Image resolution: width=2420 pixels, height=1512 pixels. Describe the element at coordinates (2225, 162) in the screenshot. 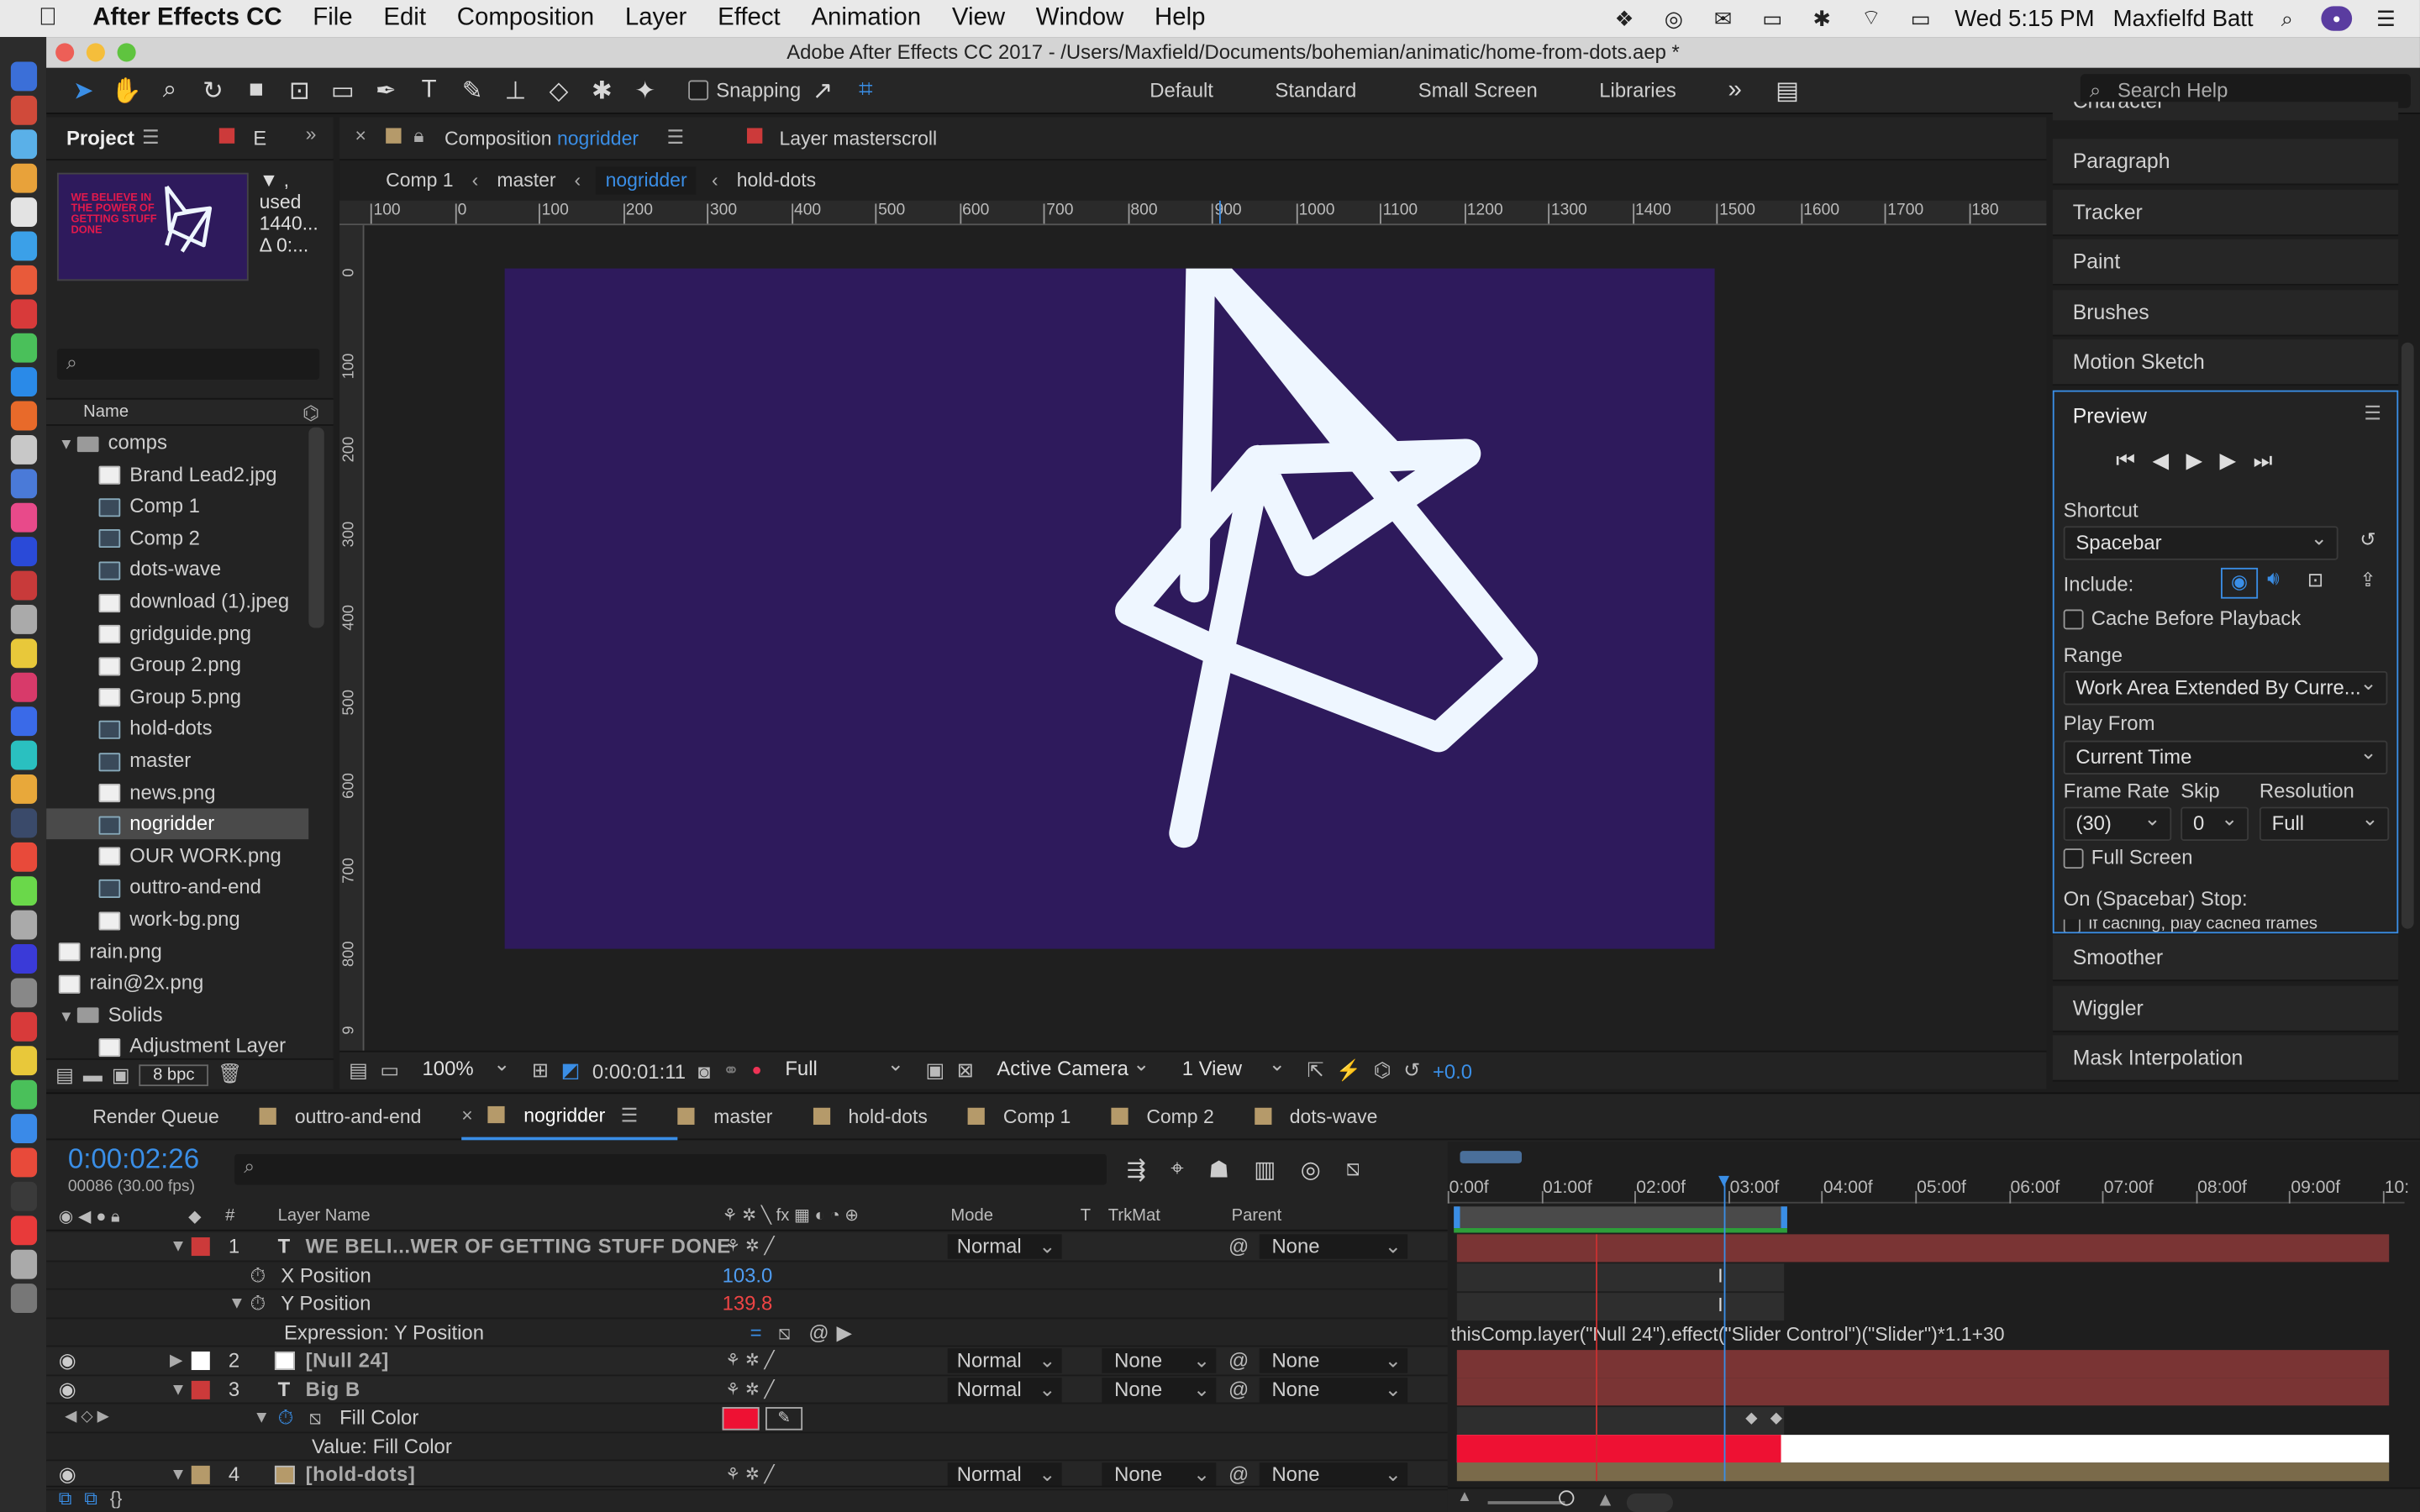

I see `panel-paragraph: Paragraph` at that location.